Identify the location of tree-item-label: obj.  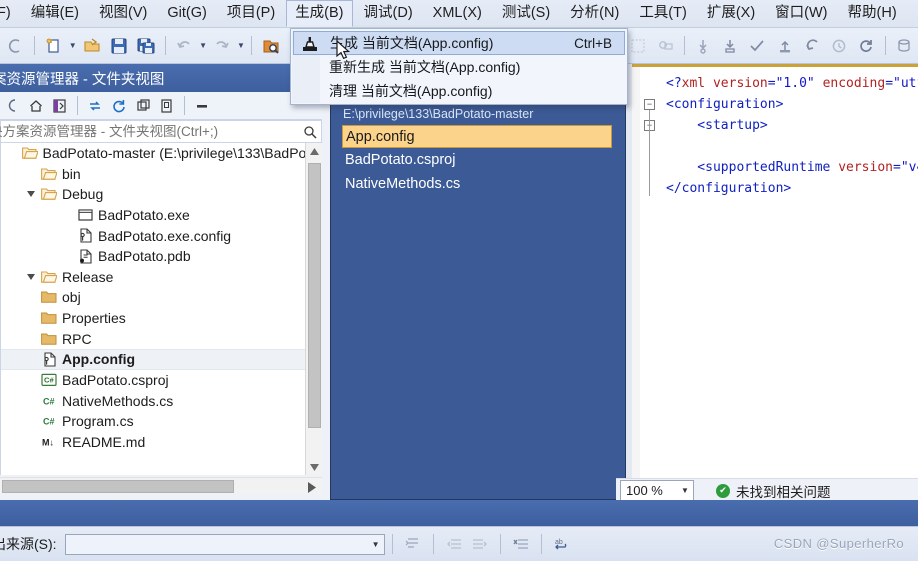
(71, 297).